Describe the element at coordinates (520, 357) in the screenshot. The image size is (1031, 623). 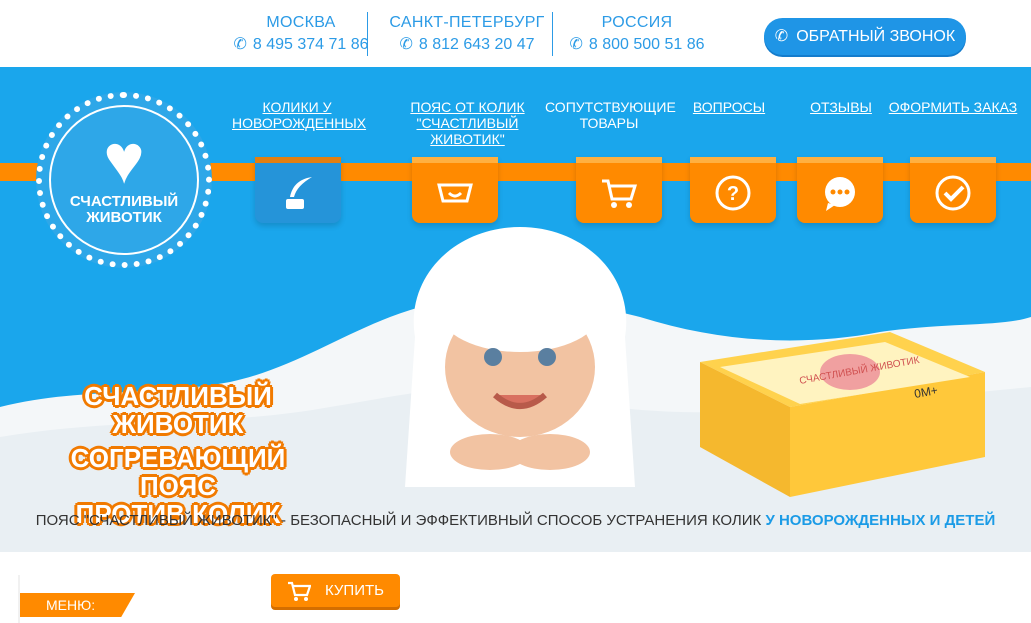
I see `baby-image` at that location.